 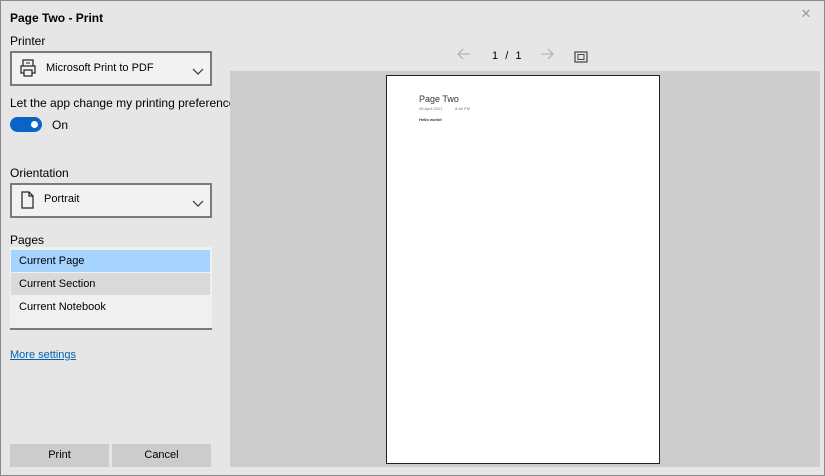 I want to click on next-page-icon, so click(x=547, y=55).